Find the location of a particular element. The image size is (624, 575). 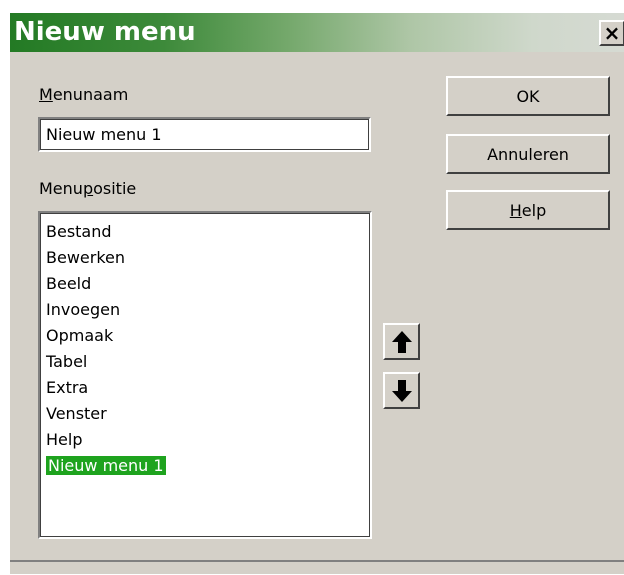

cancel-button-label: Annuleren is located at coordinates (528, 154).